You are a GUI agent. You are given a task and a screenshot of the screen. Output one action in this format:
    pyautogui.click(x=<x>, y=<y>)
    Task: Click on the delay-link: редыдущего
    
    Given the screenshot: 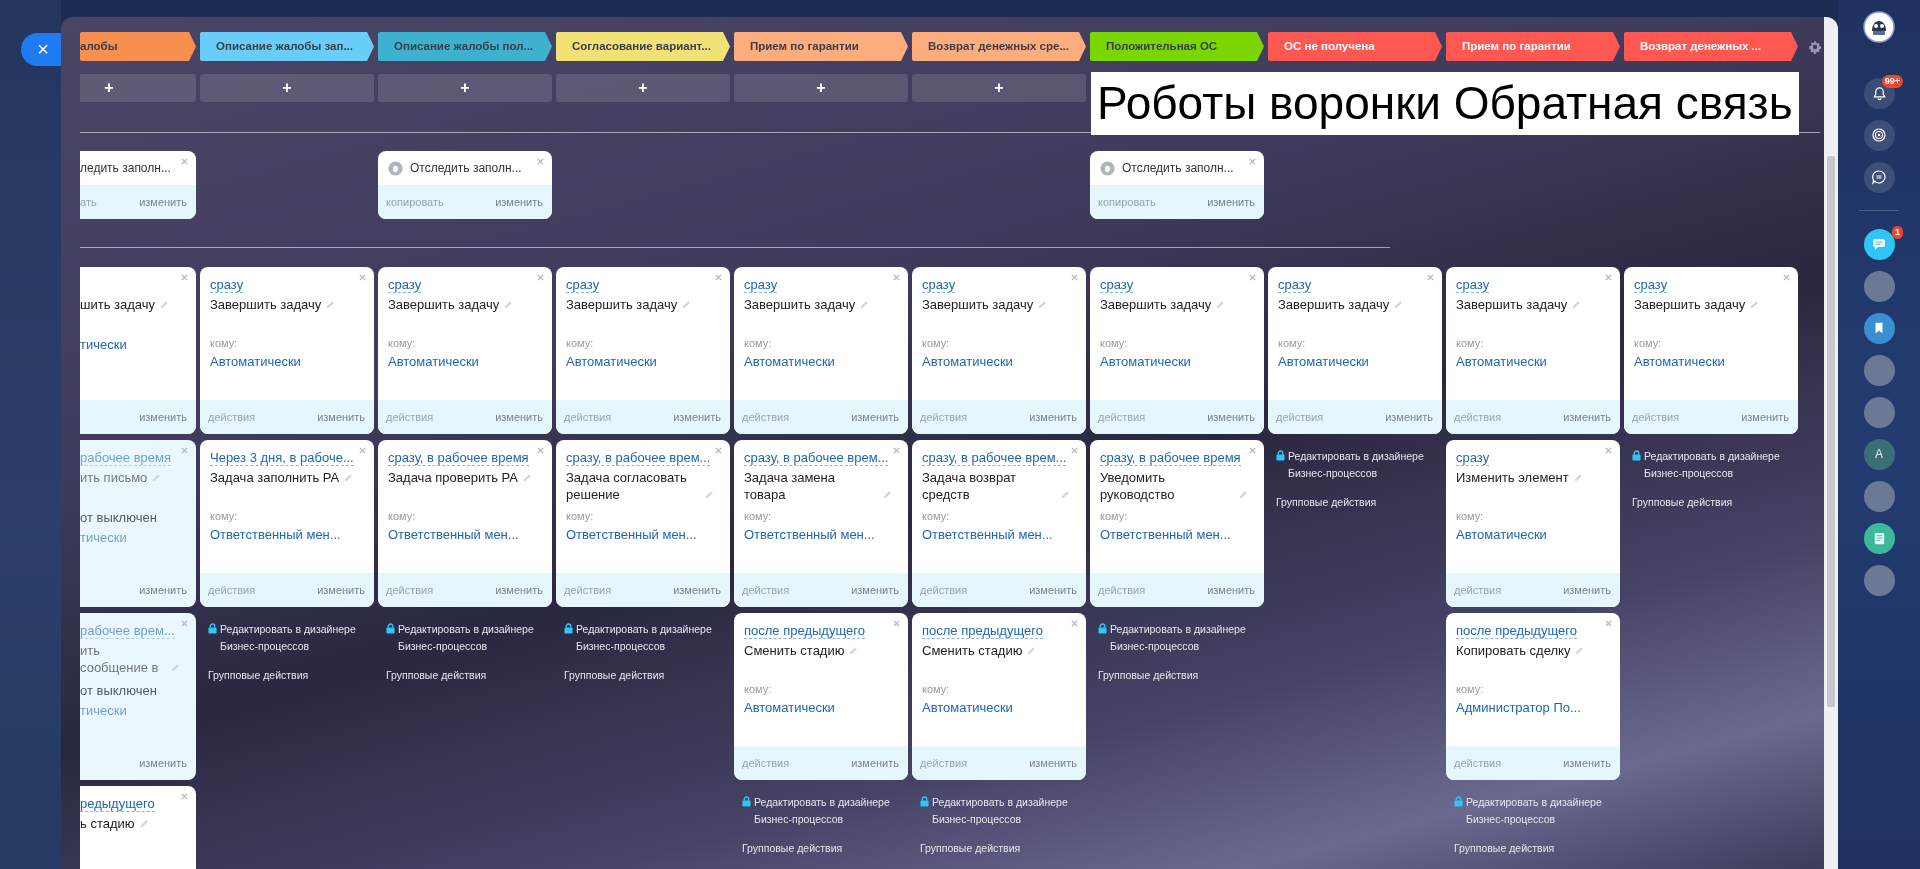 What is the action you would take?
    pyautogui.click(x=117, y=804)
    